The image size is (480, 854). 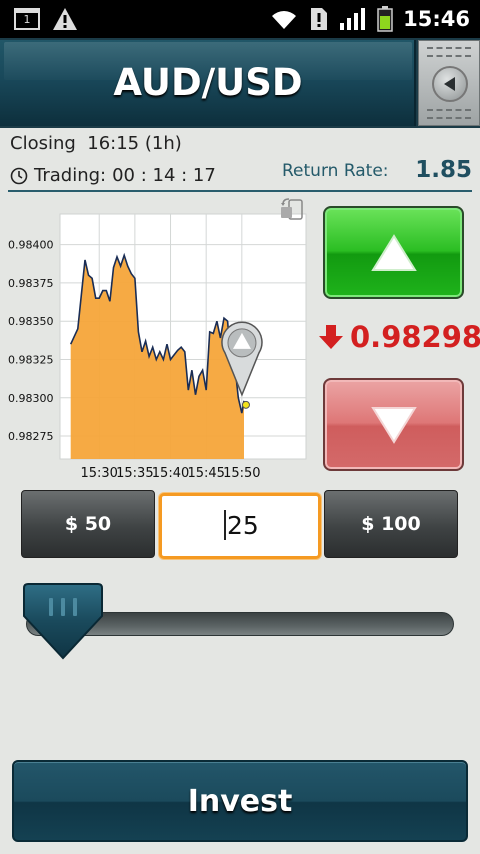 What do you see at coordinates (245, 404) in the screenshot?
I see `last-price-dot` at bounding box center [245, 404].